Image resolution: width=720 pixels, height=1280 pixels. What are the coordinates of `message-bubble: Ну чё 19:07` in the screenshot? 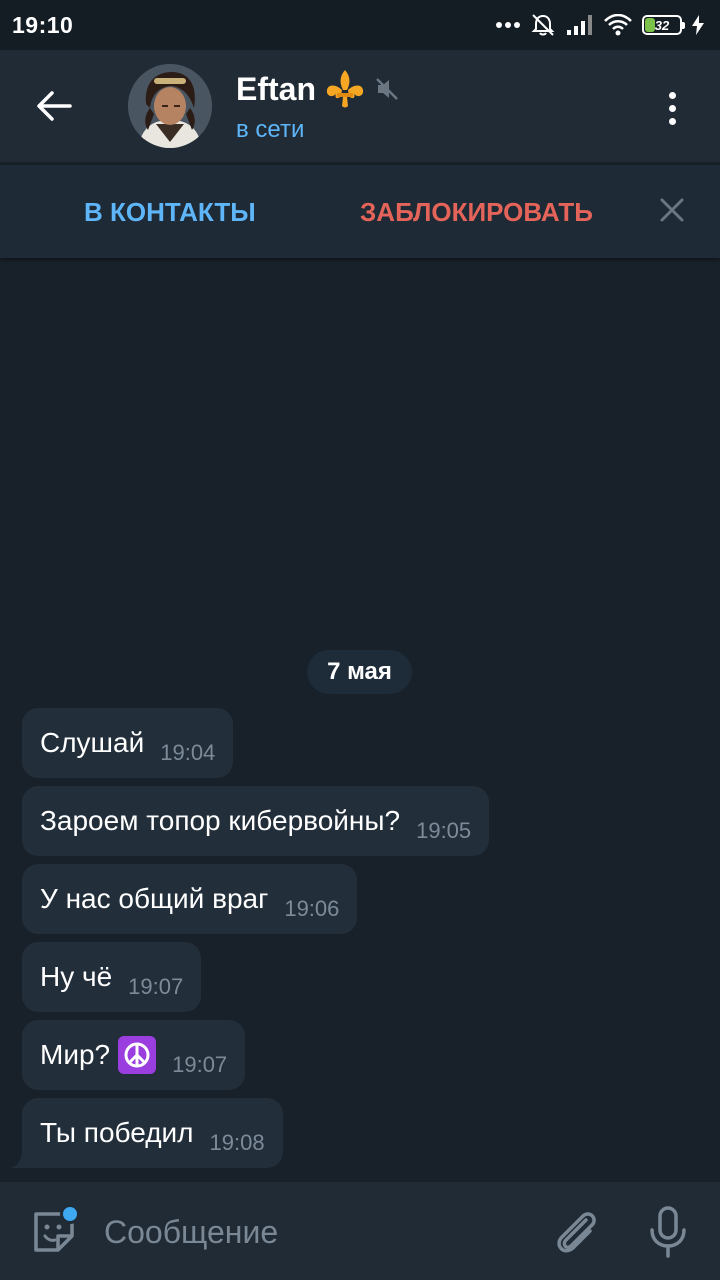 It's located at (112, 977).